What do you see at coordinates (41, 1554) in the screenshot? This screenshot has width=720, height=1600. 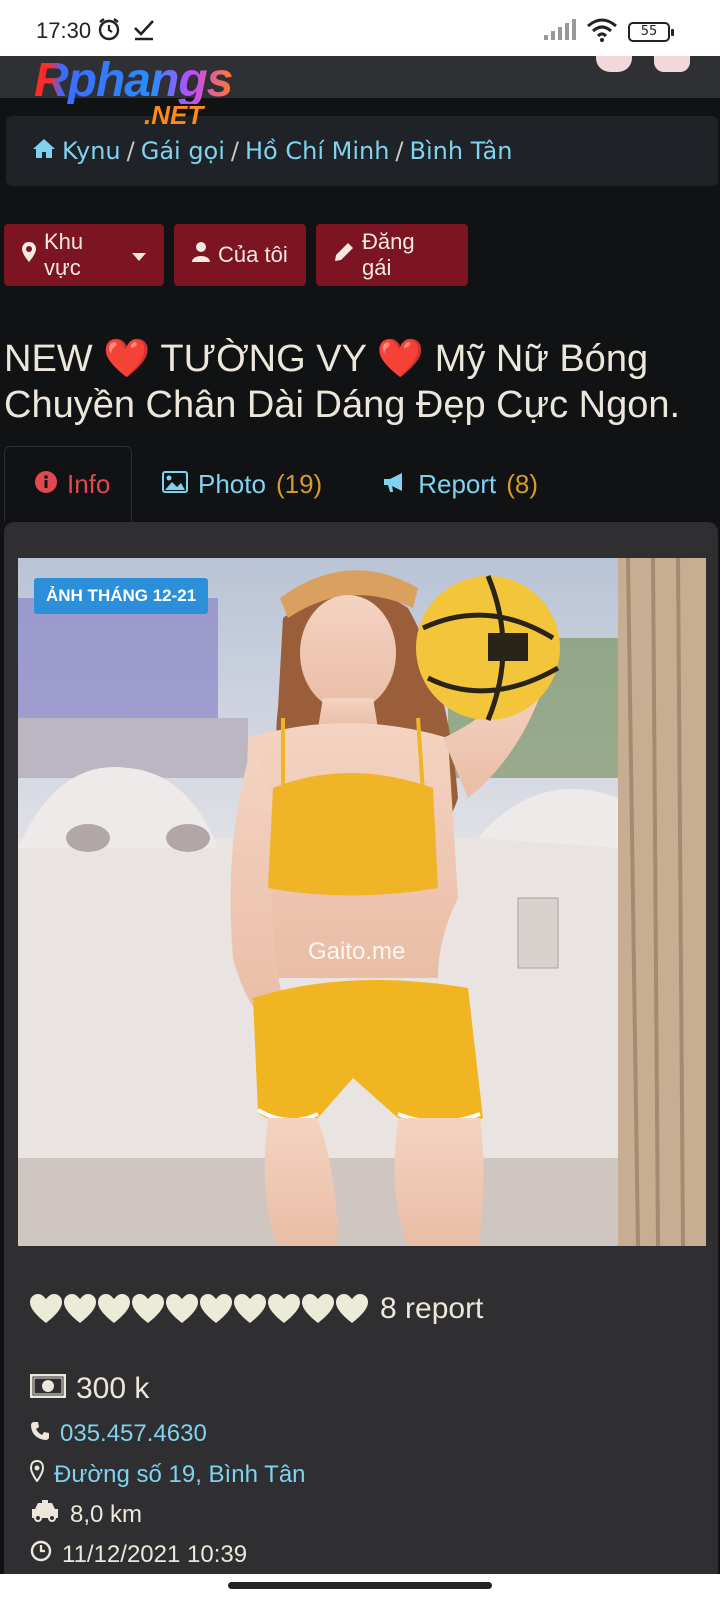 I see `clock-icon` at bounding box center [41, 1554].